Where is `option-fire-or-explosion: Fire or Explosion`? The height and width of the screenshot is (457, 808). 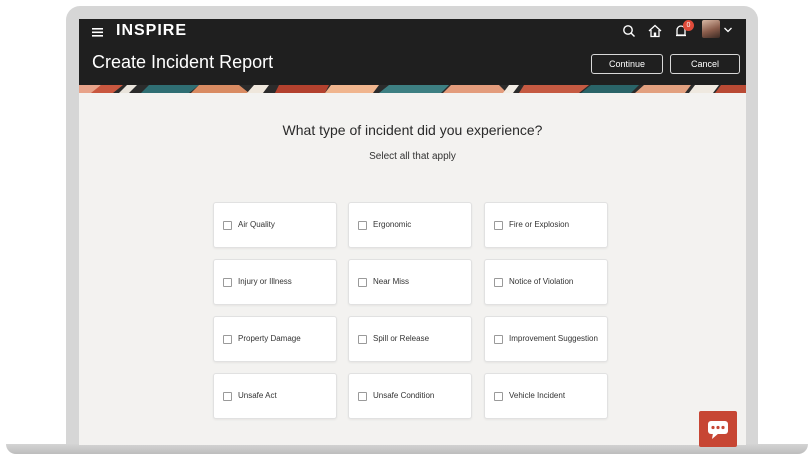
option-fire-or-explosion: Fire or Explosion is located at coordinates (546, 225).